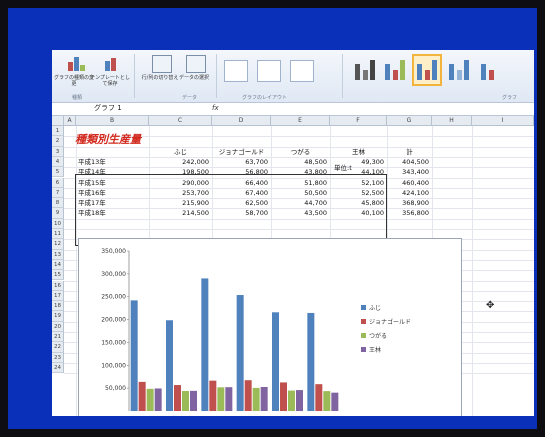 The width and height of the screenshot is (545, 437). I want to click on chart-type-icon, so click(75, 63).